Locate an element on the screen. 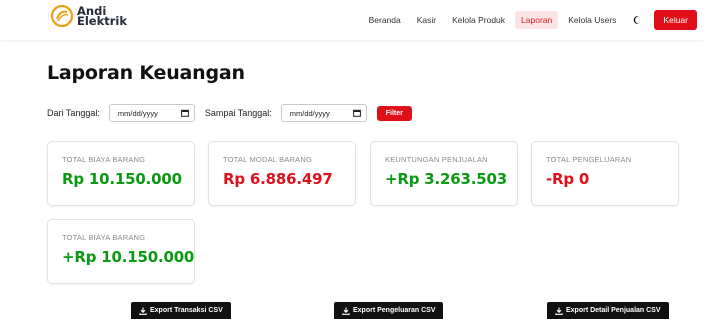  export-pengeluaran-button: Export Pengeluaran CSV is located at coordinates (389, 310).